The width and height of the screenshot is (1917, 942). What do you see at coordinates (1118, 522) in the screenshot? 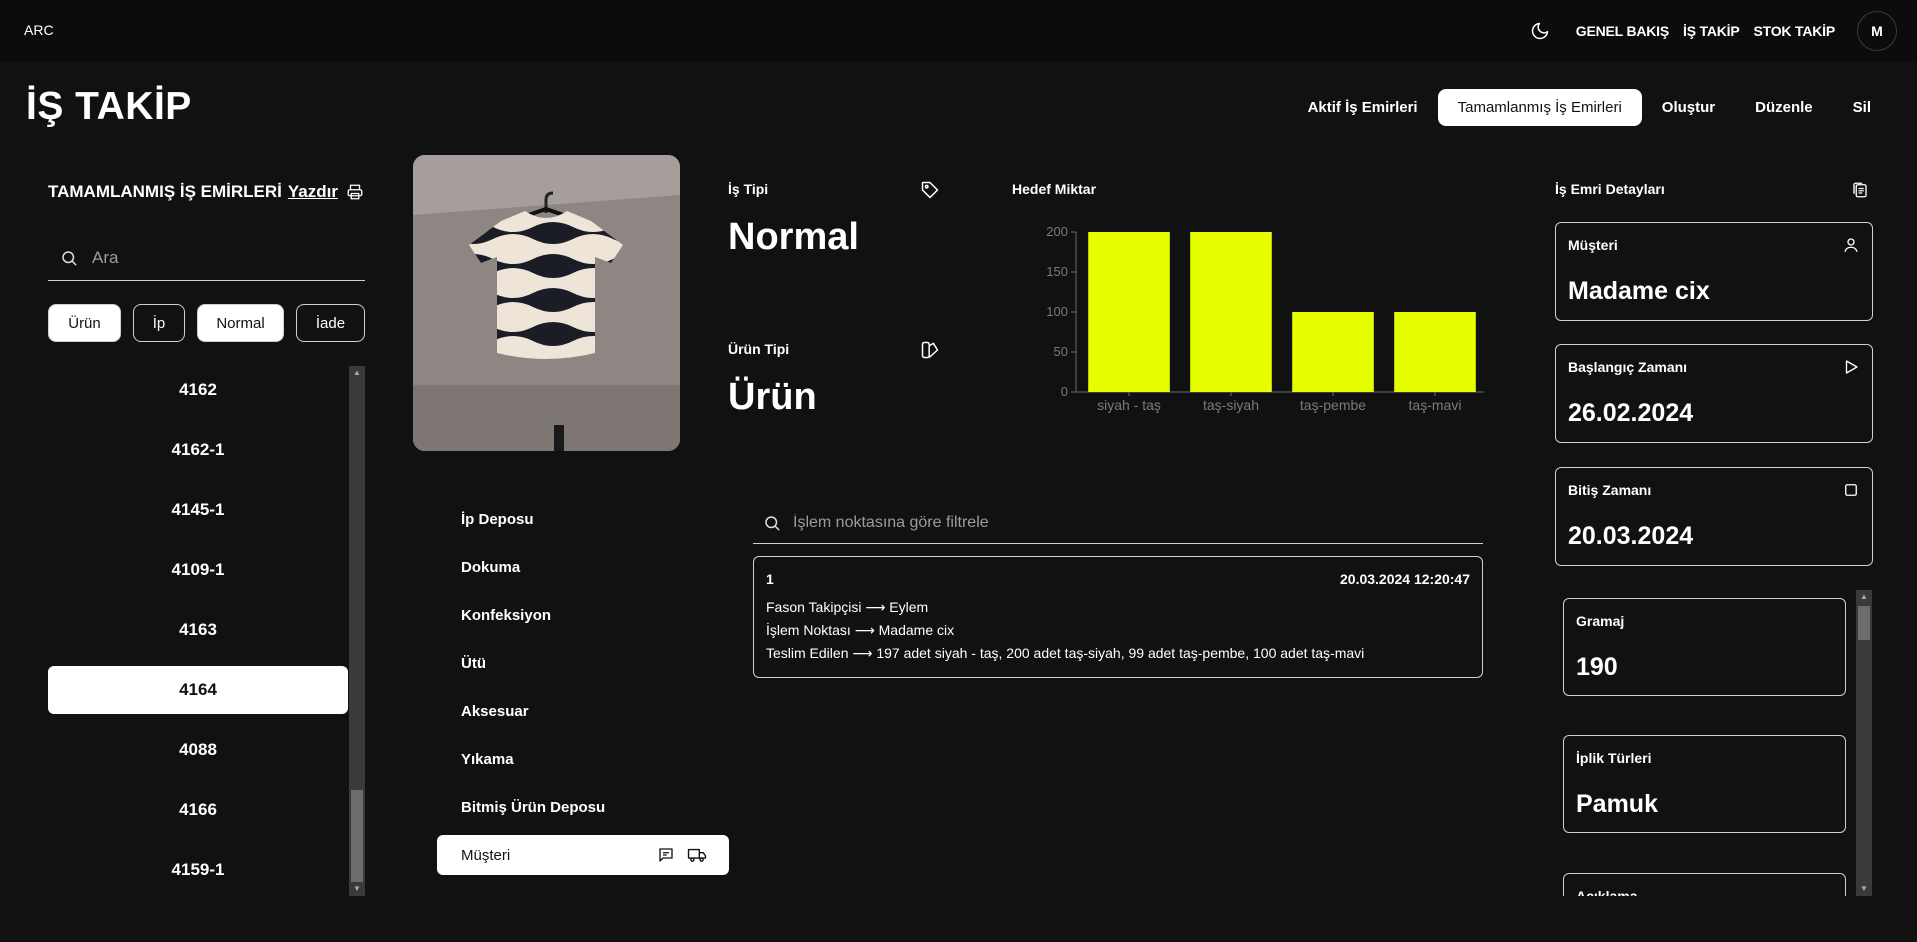
I see `log-filter-input` at bounding box center [1118, 522].